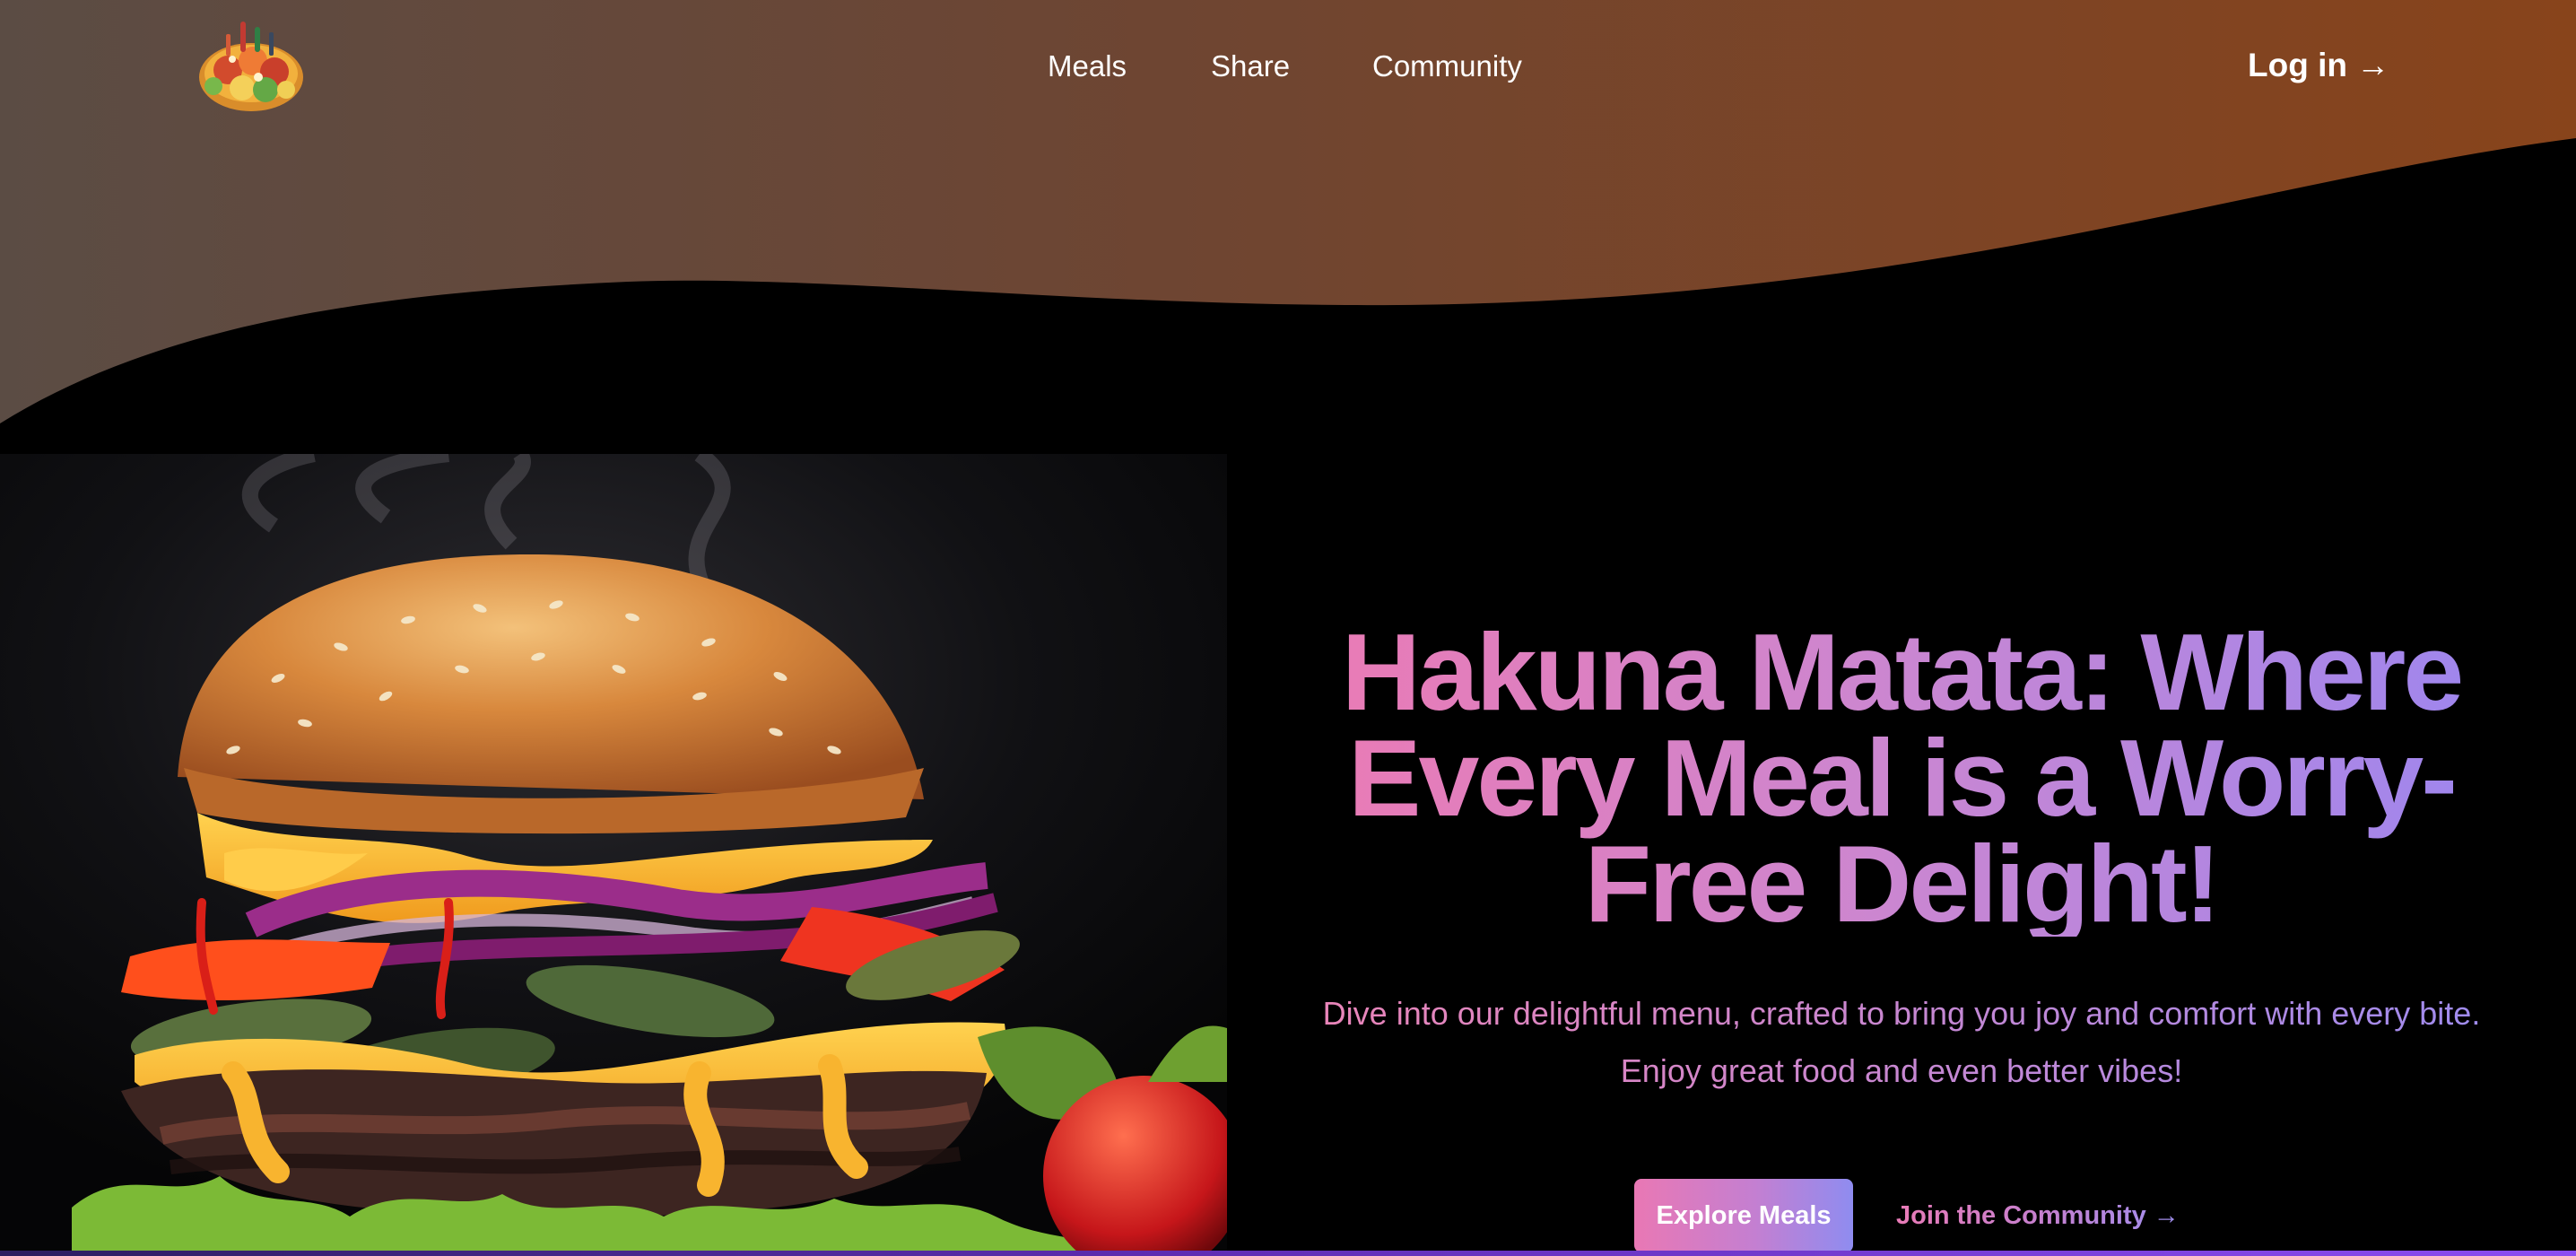 Image resolution: width=2576 pixels, height=1256 pixels. What do you see at coordinates (1250, 66) in the screenshot?
I see `nav-share-link: Share` at bounding box center [1250, 66].